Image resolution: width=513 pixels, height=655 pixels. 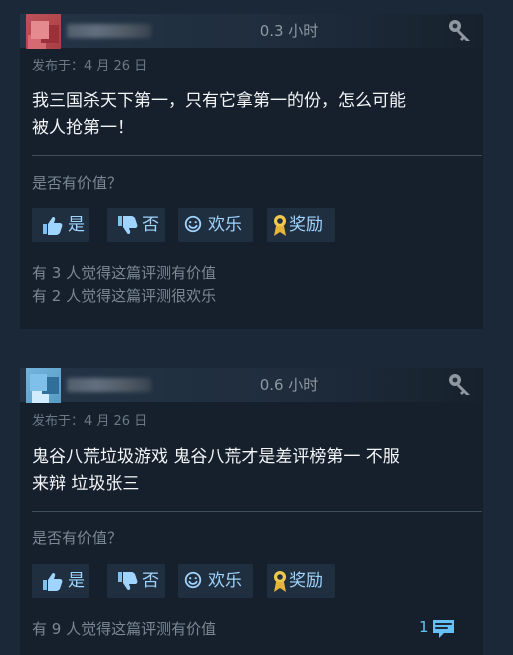 I want to click on review-header: 0.6 小时, so click(x=251, y=385).